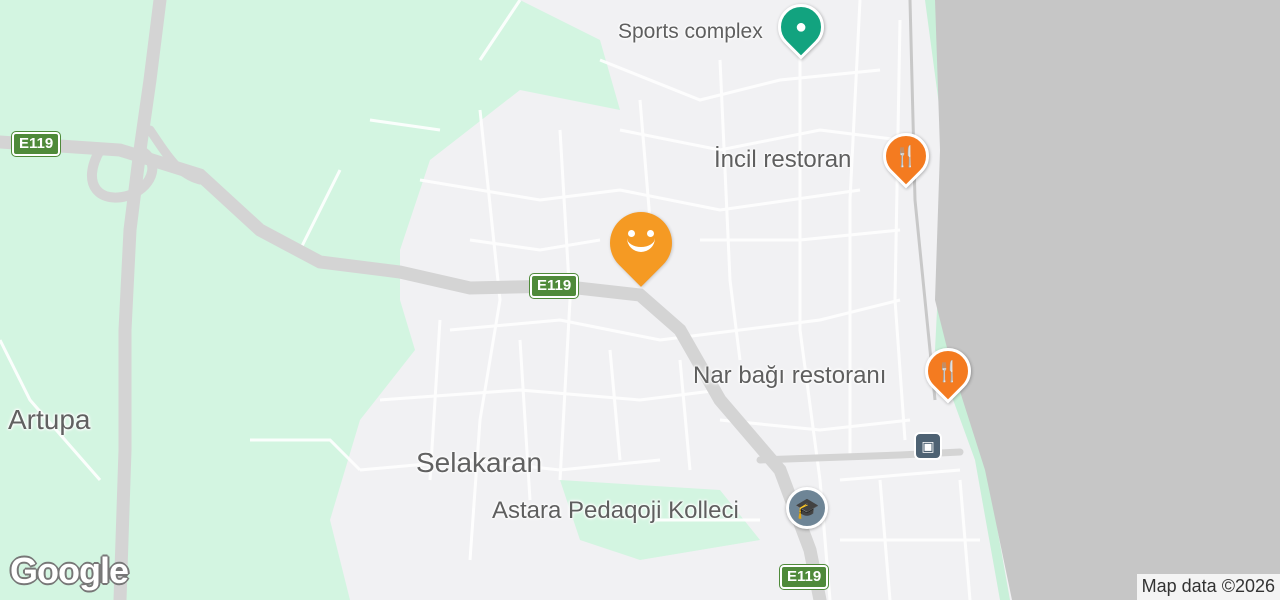  I want to click on google-logo: Google, so click(69, 570).